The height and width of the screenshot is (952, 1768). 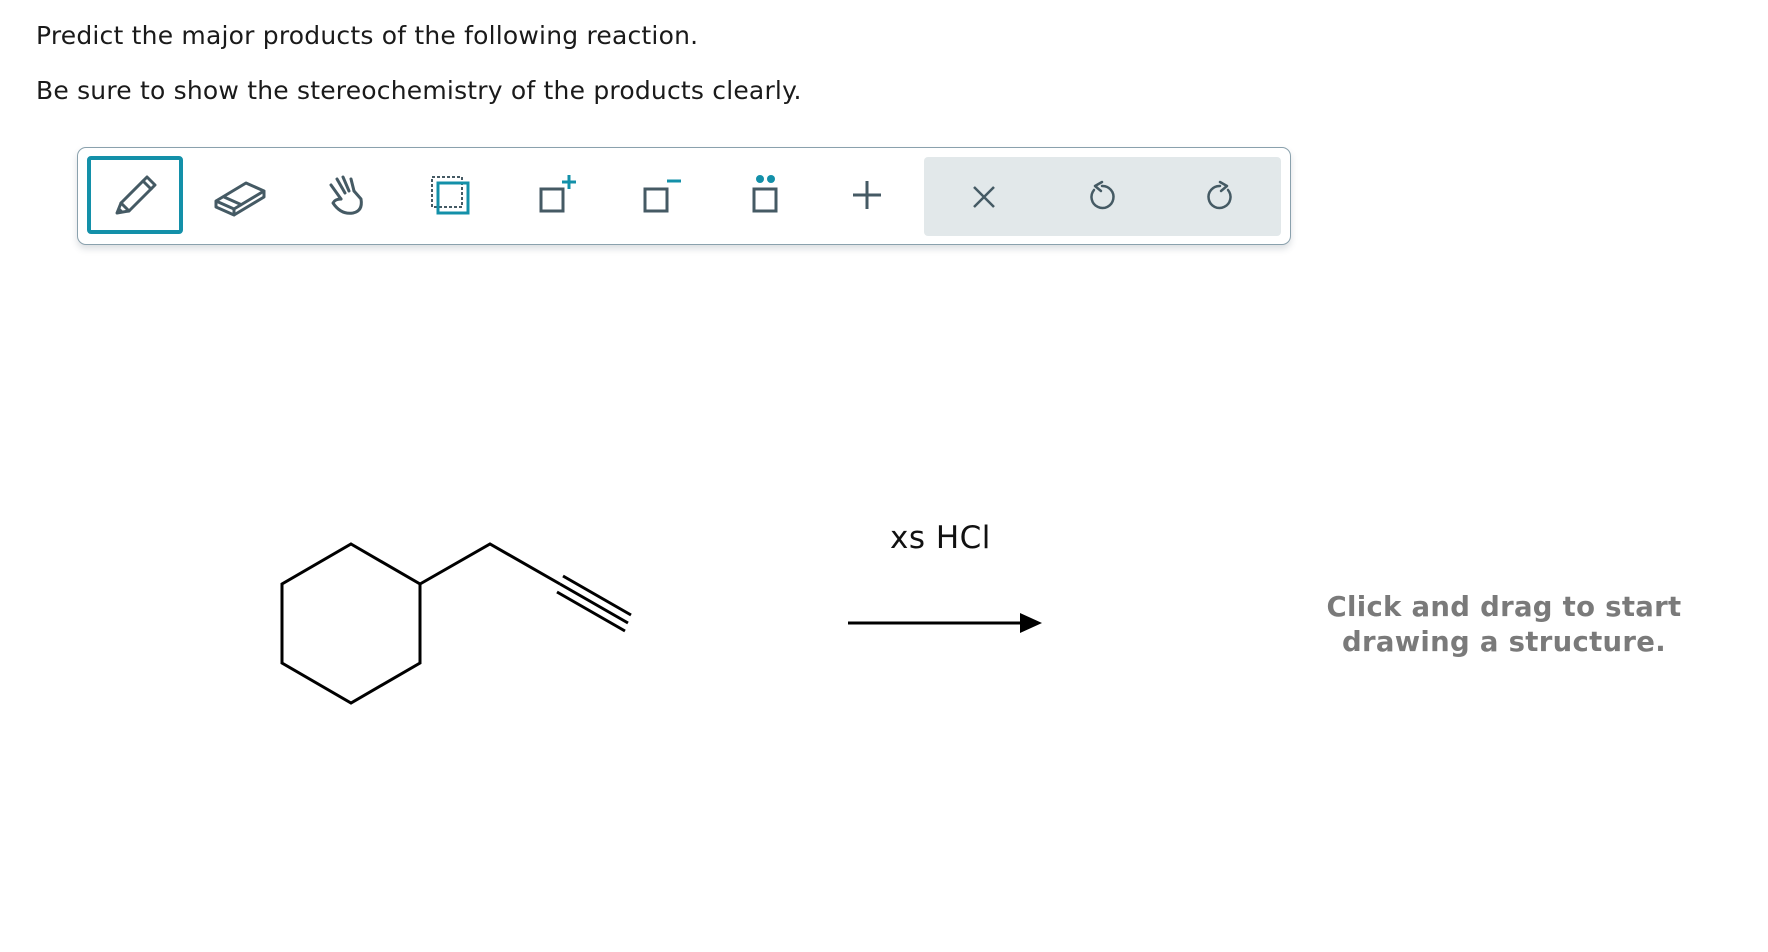 I want to click on negative-charge-button, so click(x=661, y=195).